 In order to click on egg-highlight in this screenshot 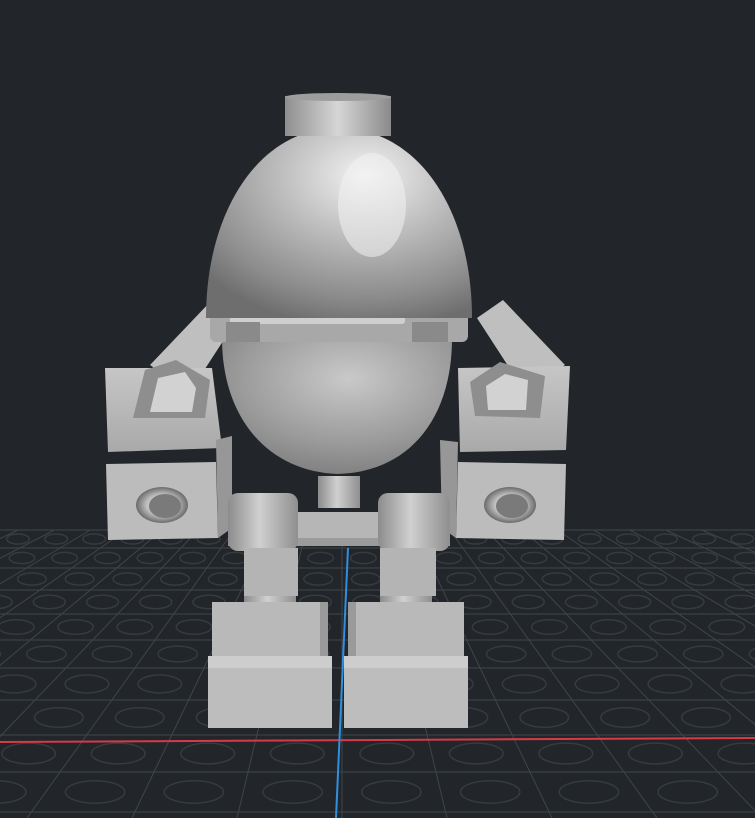, I will do `click(372, 205)`.